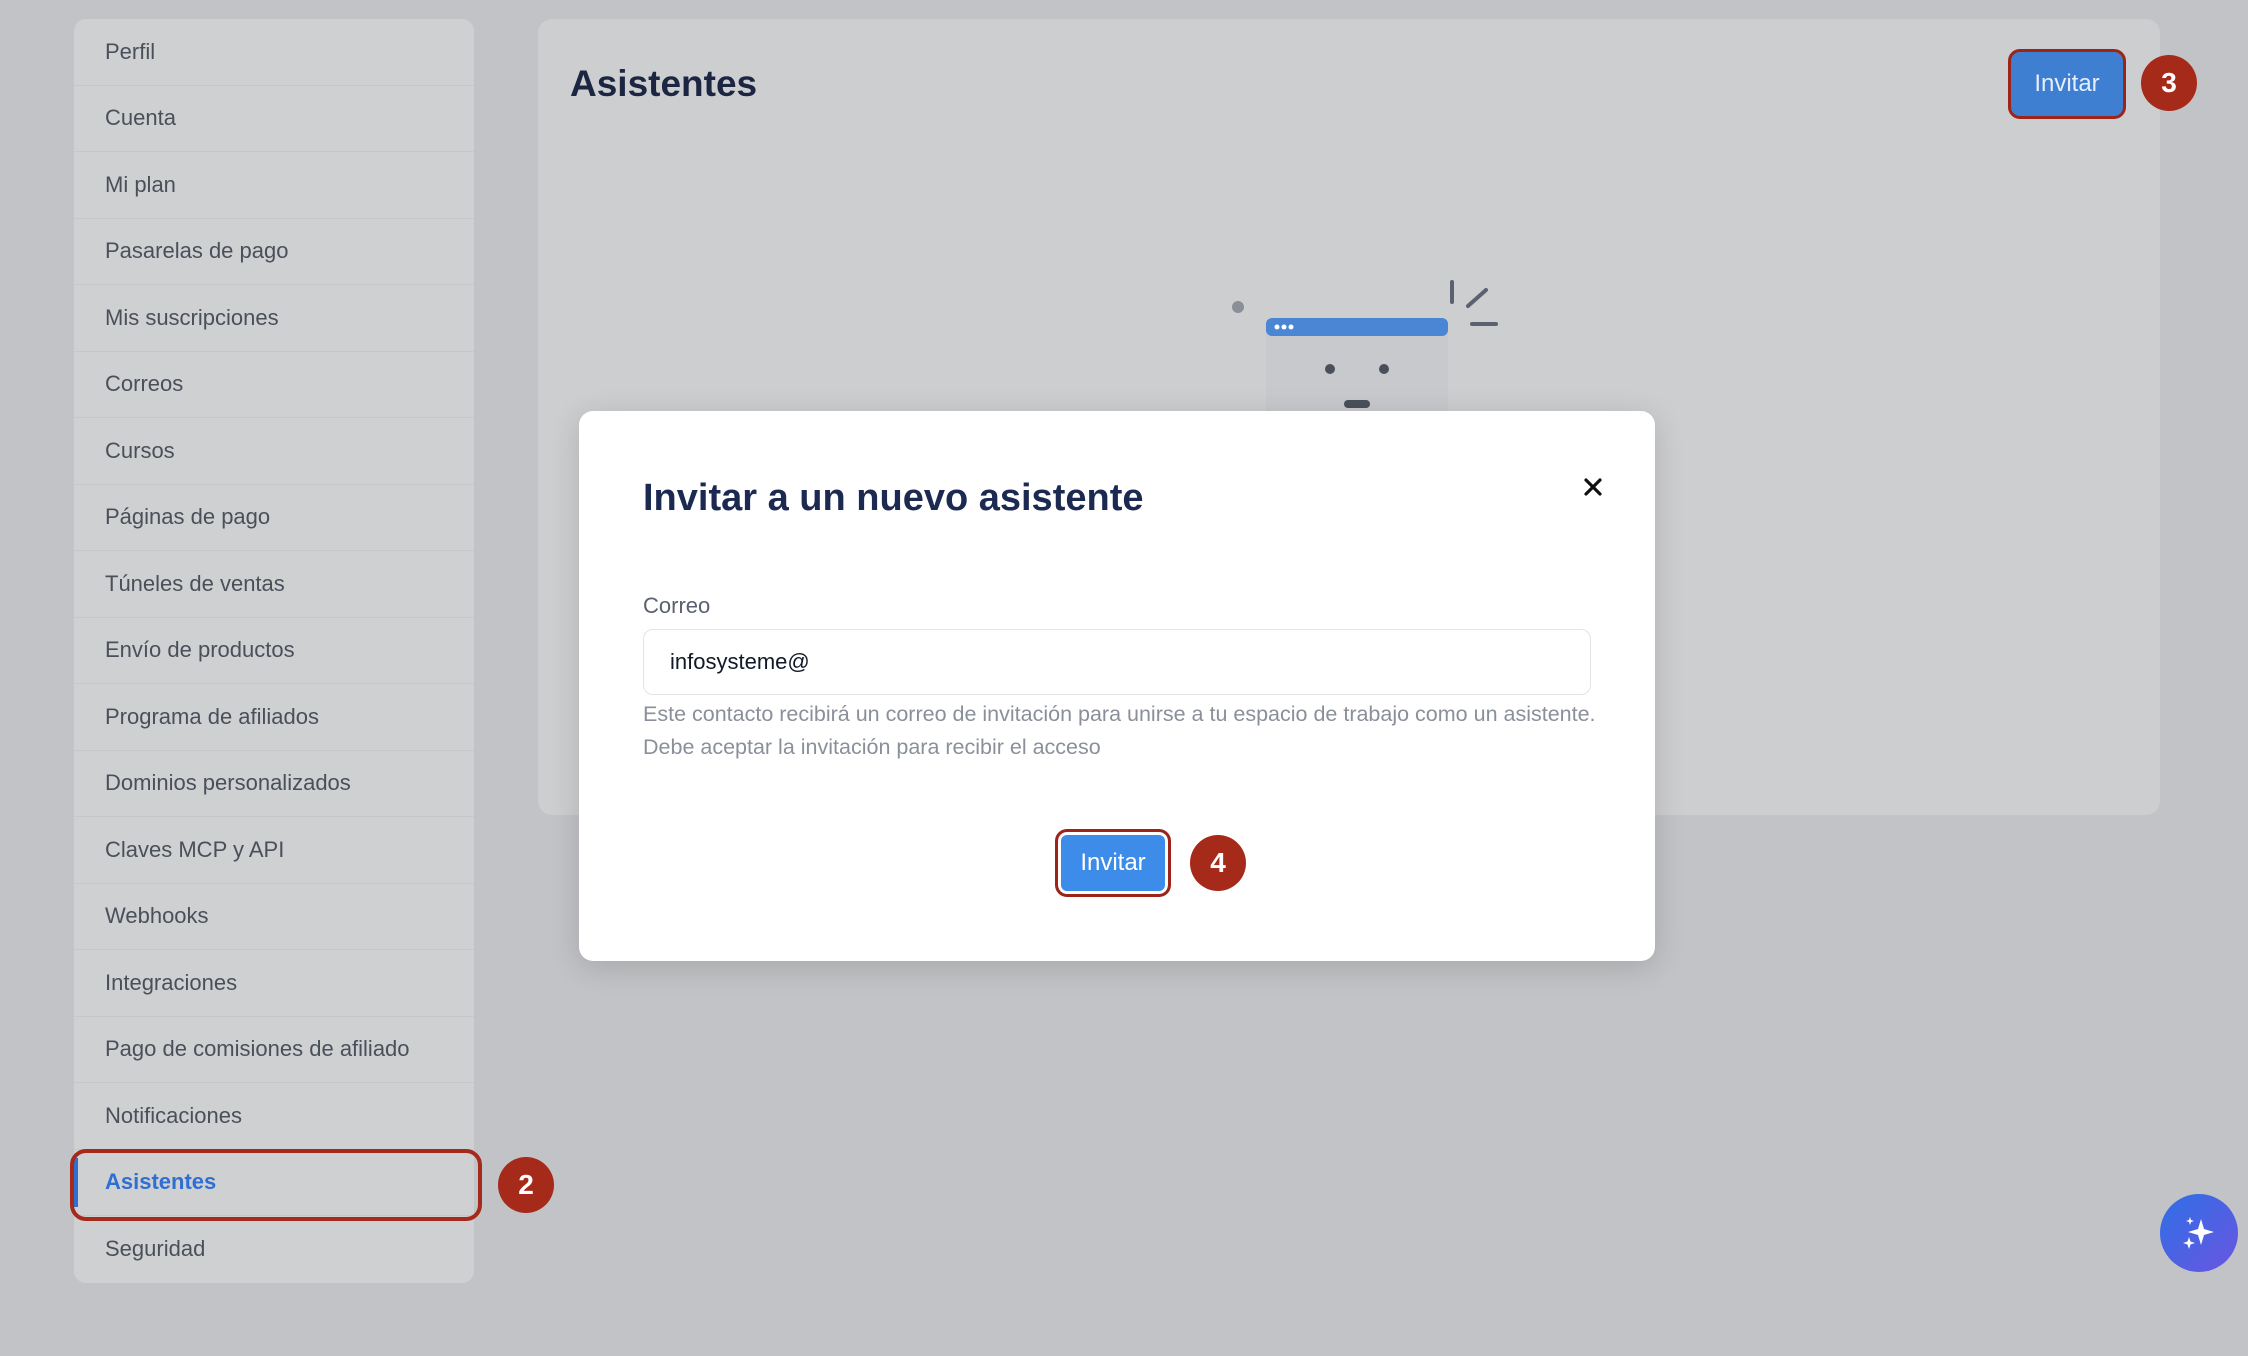  Describe the element at coordinates (274, 252) in the screenshot. I see `sidebar-item-pasarelas: Pasarelas de pago` at that location.